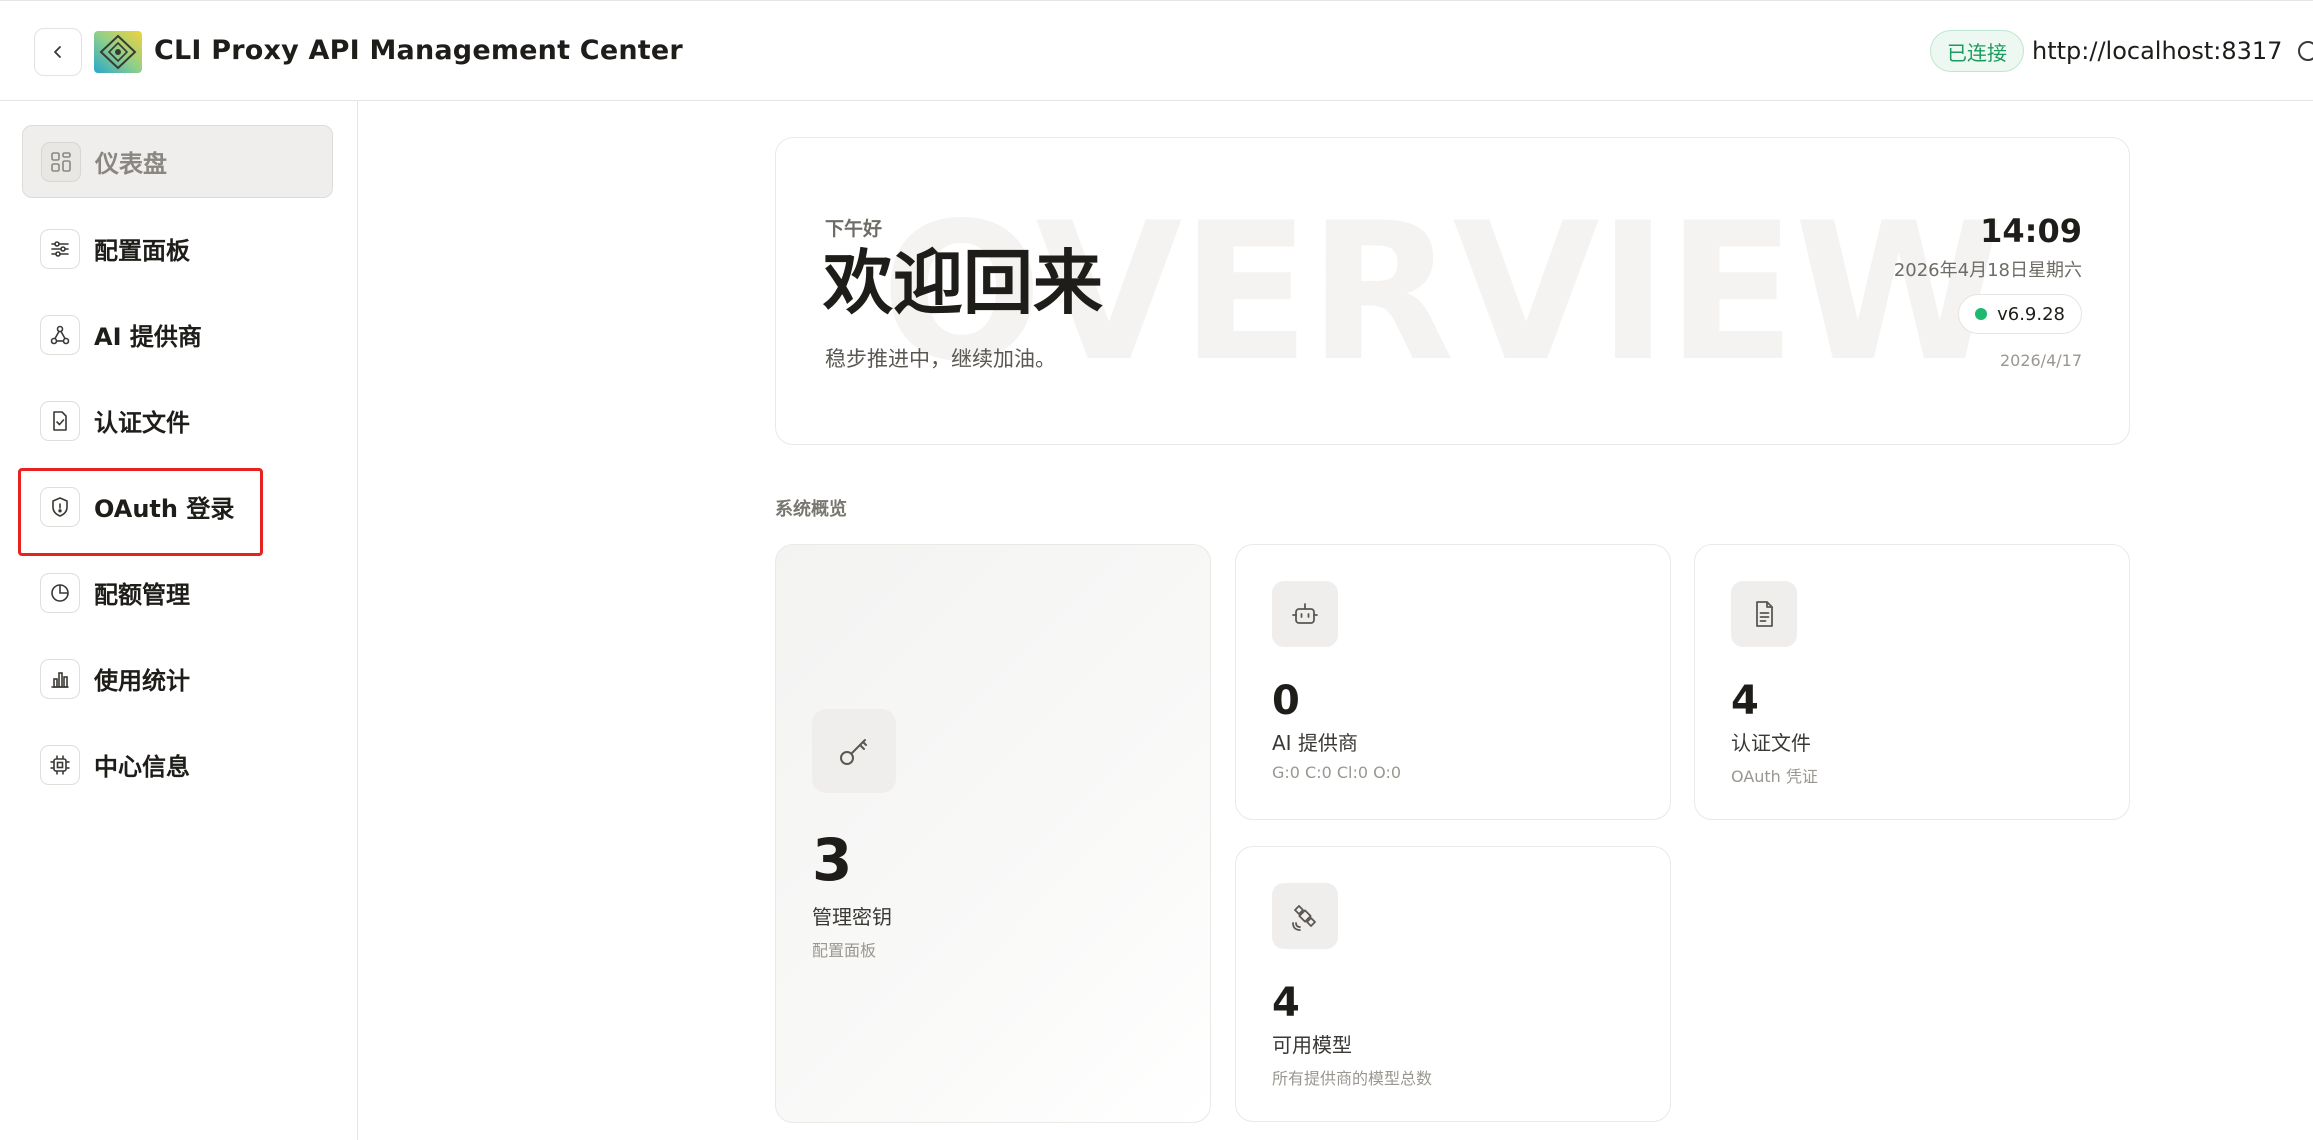 The image size is (2313, 1140). What do you see at coordinates (1286, 701) in the screenshot?
I see `card-value: 0` at bounding box center [1286, 701].